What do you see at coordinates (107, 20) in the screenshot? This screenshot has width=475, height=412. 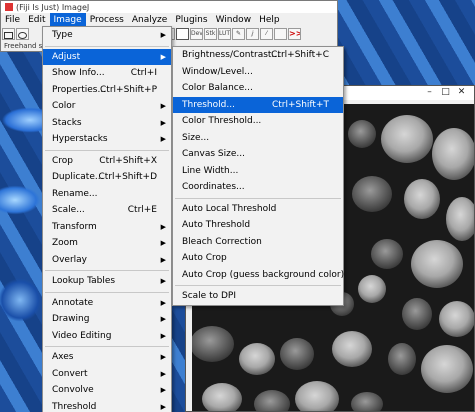 I see `menu-process: Process` at bounding box center [107, 20].